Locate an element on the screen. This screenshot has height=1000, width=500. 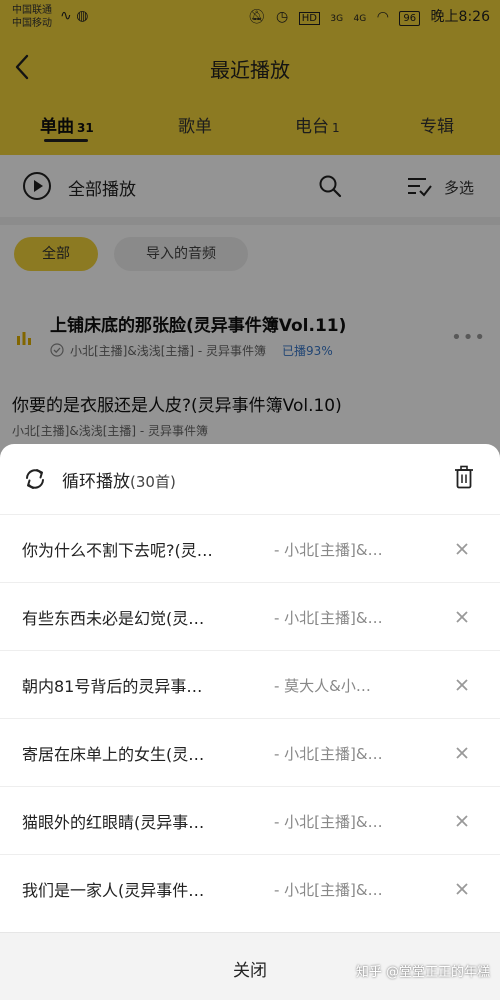
play-mode-button: 循环播放(30首) is located at coordinates (119, 479).